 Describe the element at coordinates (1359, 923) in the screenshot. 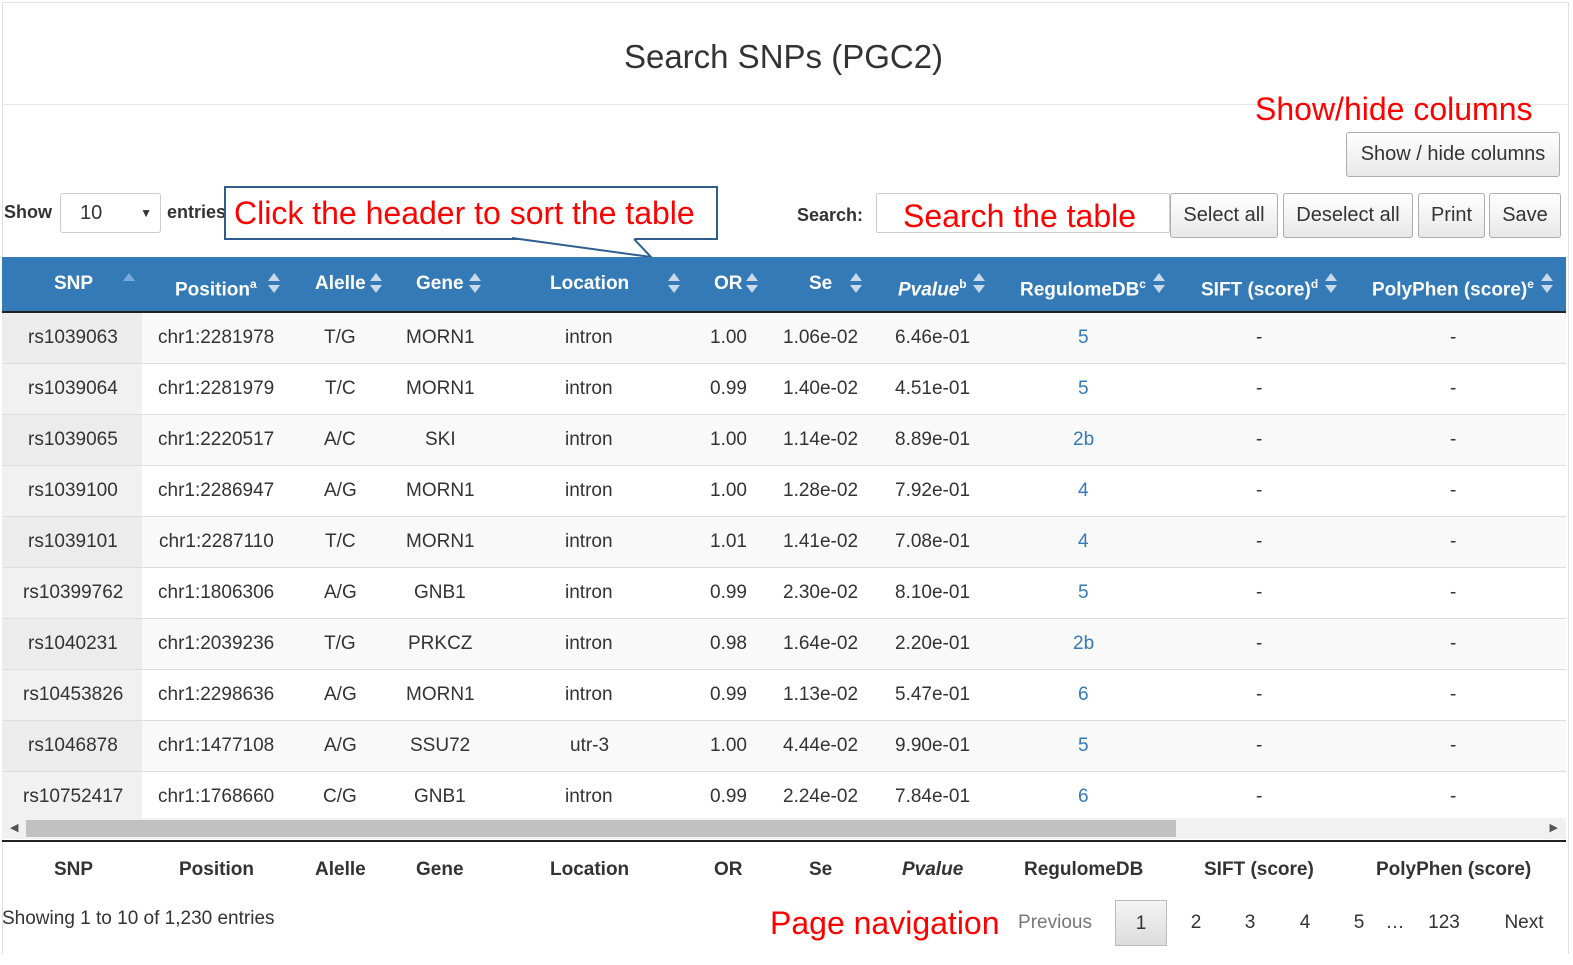

I see `pagination-page-5: 5` at that location.